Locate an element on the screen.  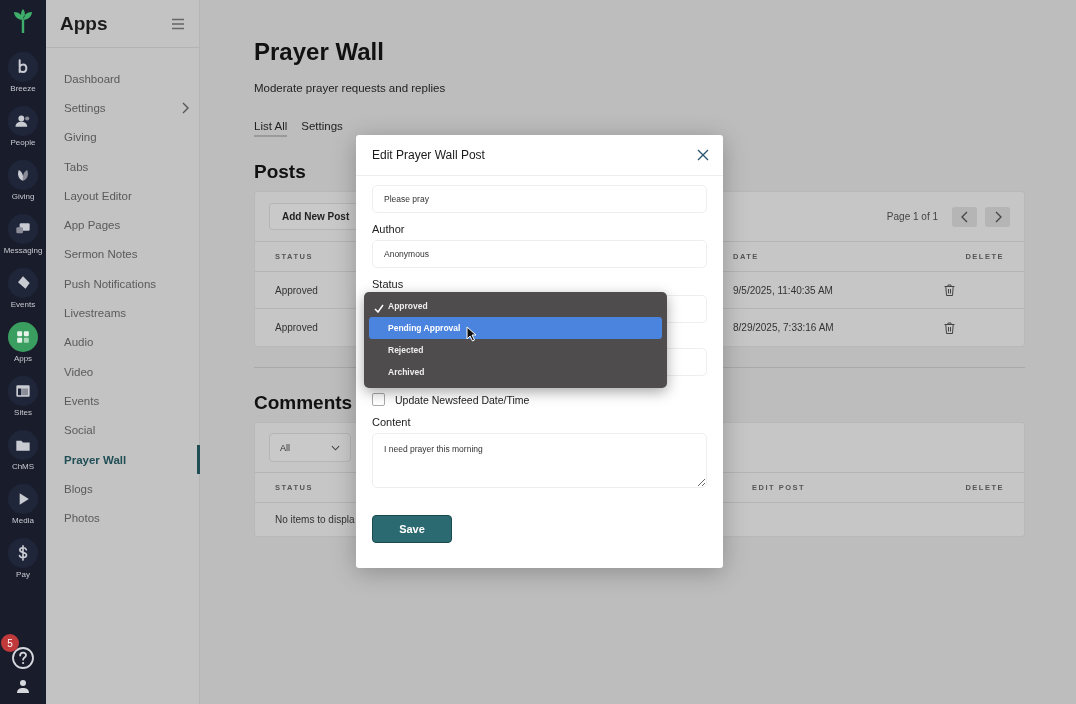
empty-message: No items to displa is located at coordinates (315, 519).